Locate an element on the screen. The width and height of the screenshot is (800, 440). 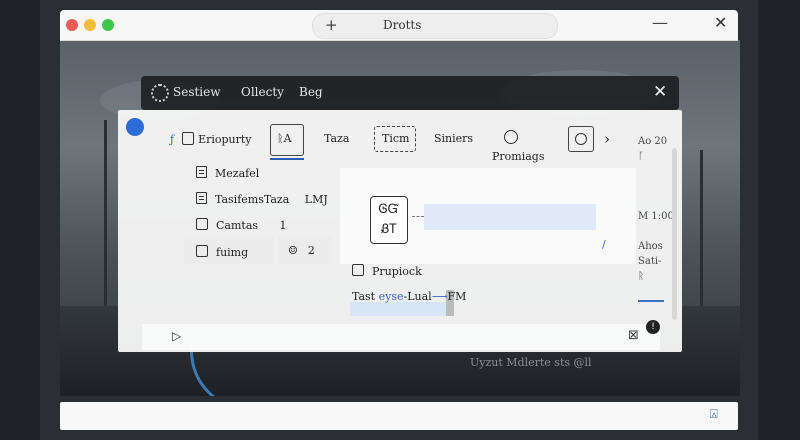
new-tab-icon: + is located at coordinates (331, 25).